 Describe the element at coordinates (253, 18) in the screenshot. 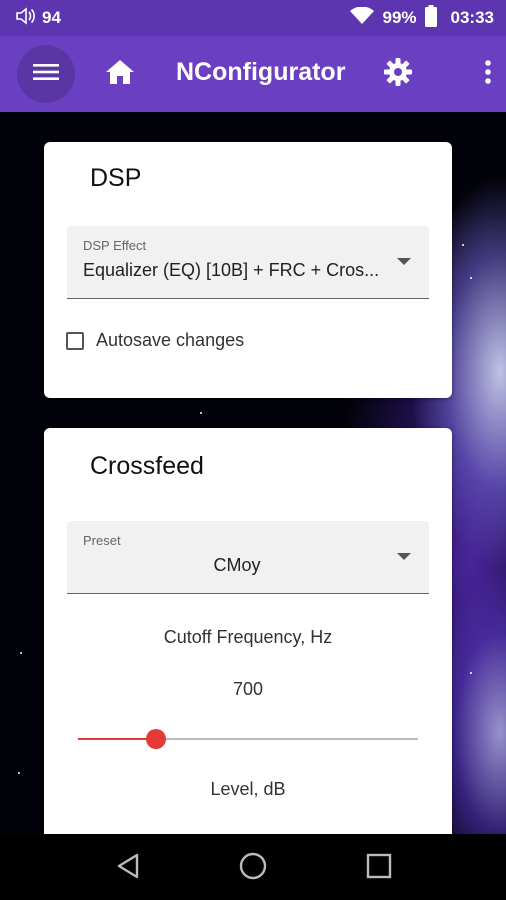

I see `status-bar: 94 99% 03:33` at that location.